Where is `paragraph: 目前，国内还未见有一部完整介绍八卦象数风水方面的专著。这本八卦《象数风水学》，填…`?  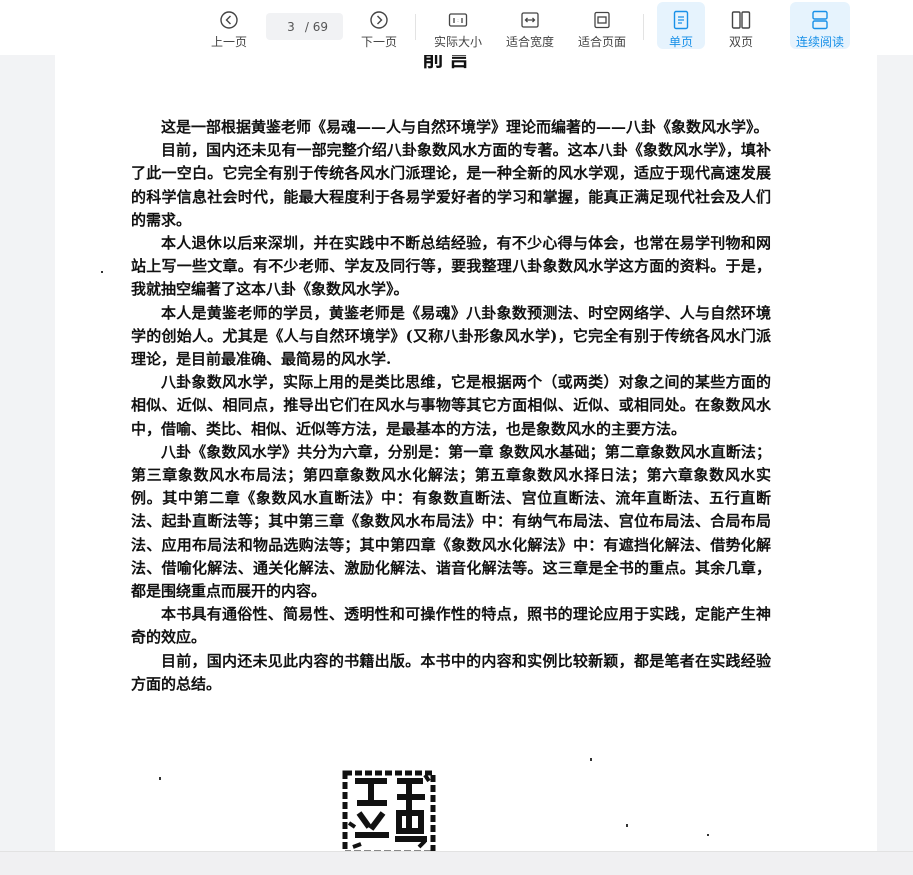
paragraph: 目前，国内还未见有一部完整介绍八卦象数风水方面的专著。这本八卦《象数风水学》，填… is located at coordinates (451, 185).